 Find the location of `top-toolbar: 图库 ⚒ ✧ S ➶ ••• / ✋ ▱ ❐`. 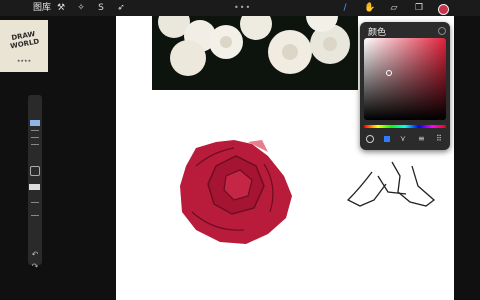

top-toolbar: 图库 ⚒ ✧ S ➶ ••• / ✋ ▱ ❐ is located at coordinates (240, 8).